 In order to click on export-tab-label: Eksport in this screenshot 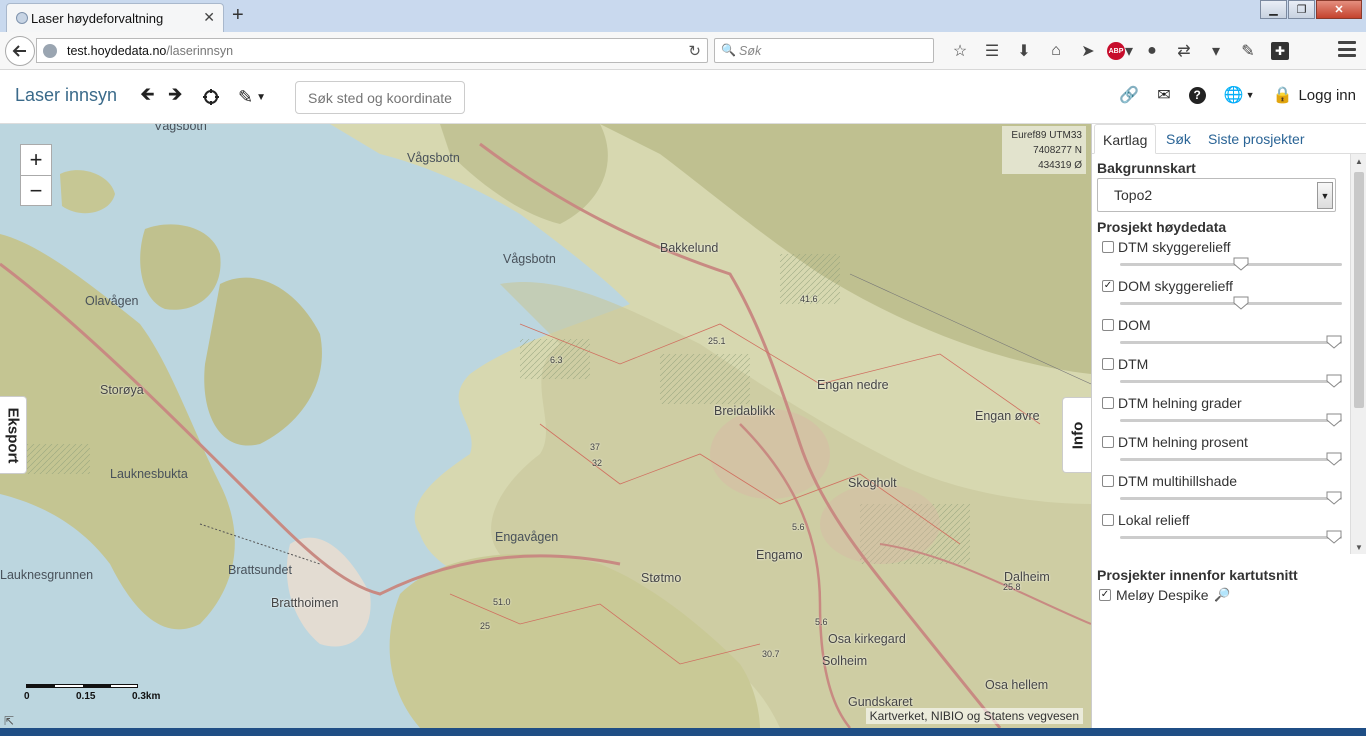, I will do `click(13, 435)`.